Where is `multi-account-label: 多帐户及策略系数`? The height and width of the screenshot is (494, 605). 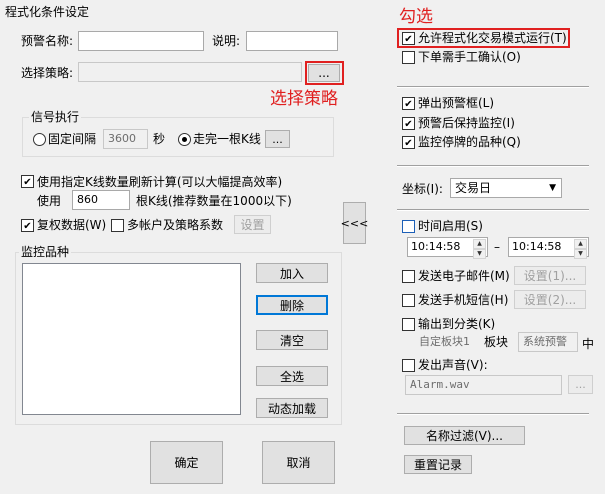
multi-account-label: 多帐户及策略系数 is located at coordinates (175, 225).